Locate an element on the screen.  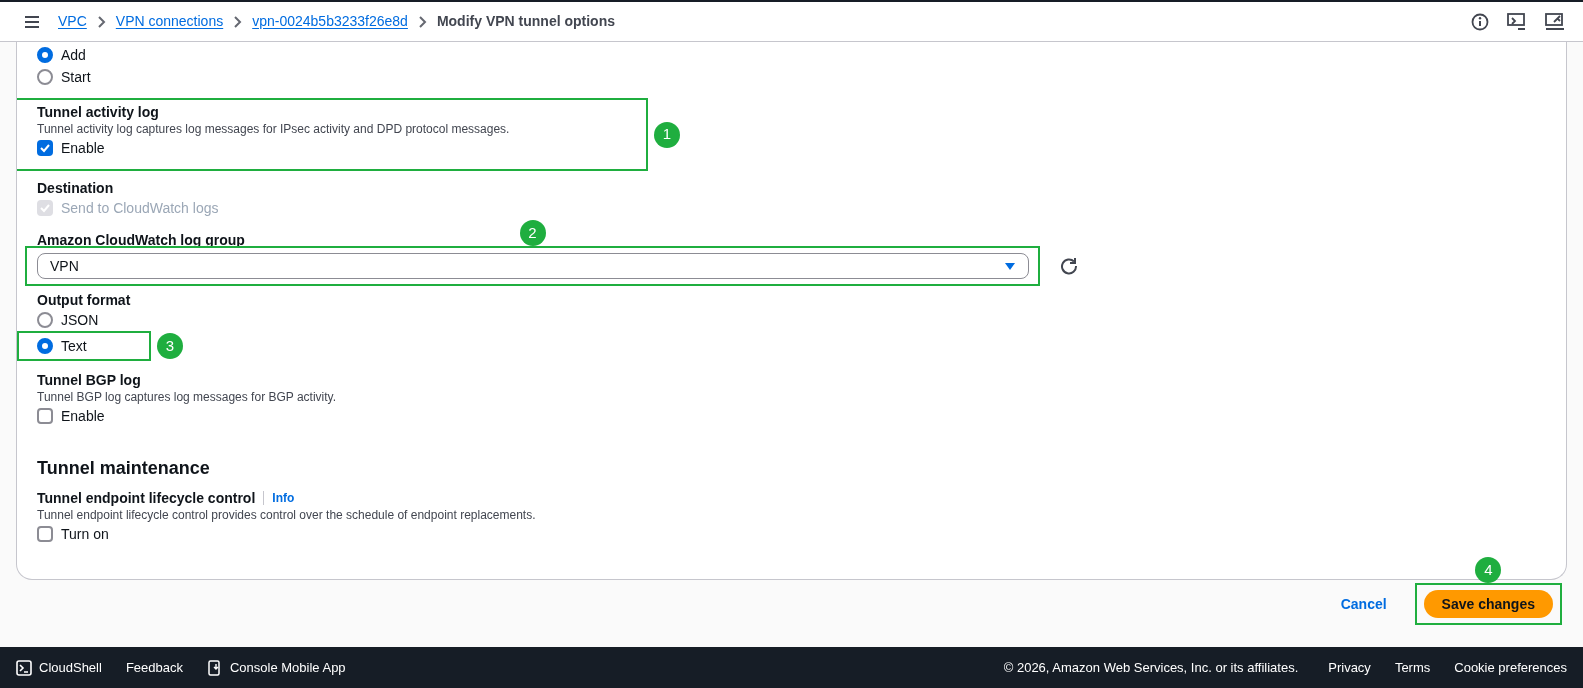
breadcrumb-link: vpn-0024b5b3233f26e8d is located at coordinates (330, 21).